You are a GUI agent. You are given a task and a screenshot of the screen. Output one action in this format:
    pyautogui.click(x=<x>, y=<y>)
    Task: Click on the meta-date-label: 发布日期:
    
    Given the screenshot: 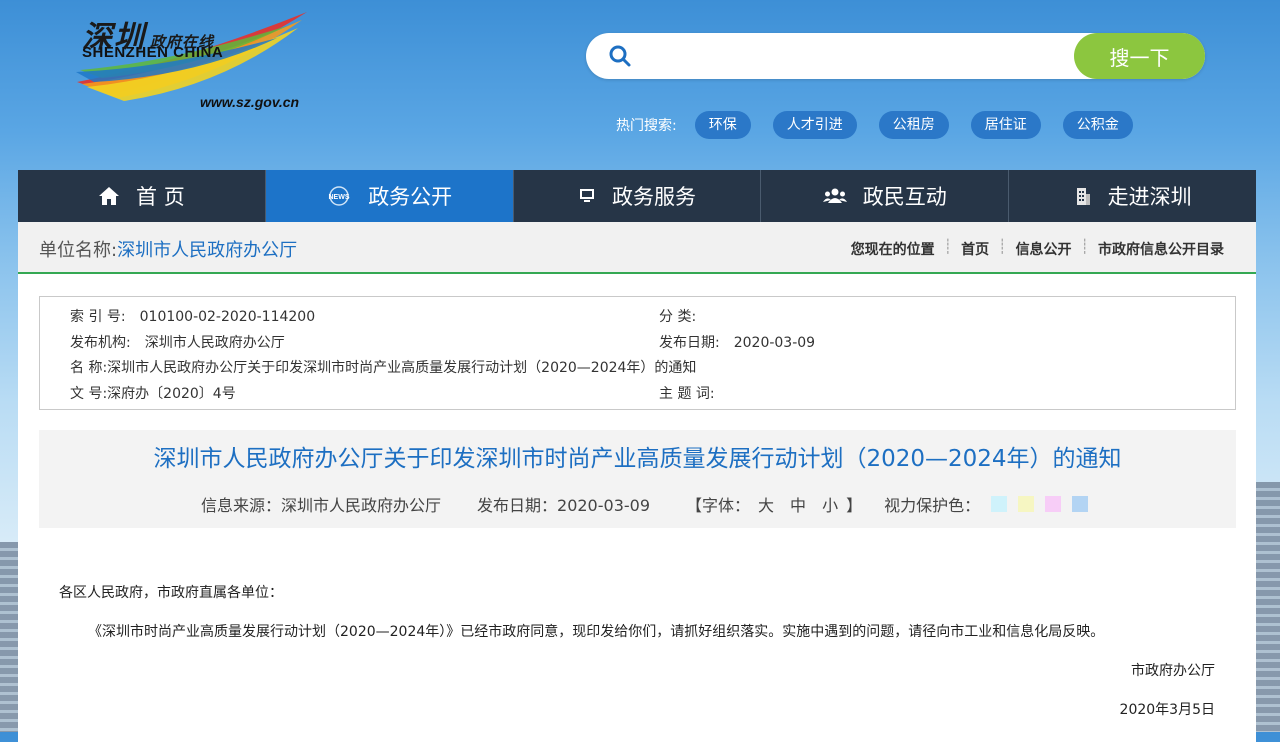 What is the action you would take?
    pyautogui.click(x=689, y=343)
    